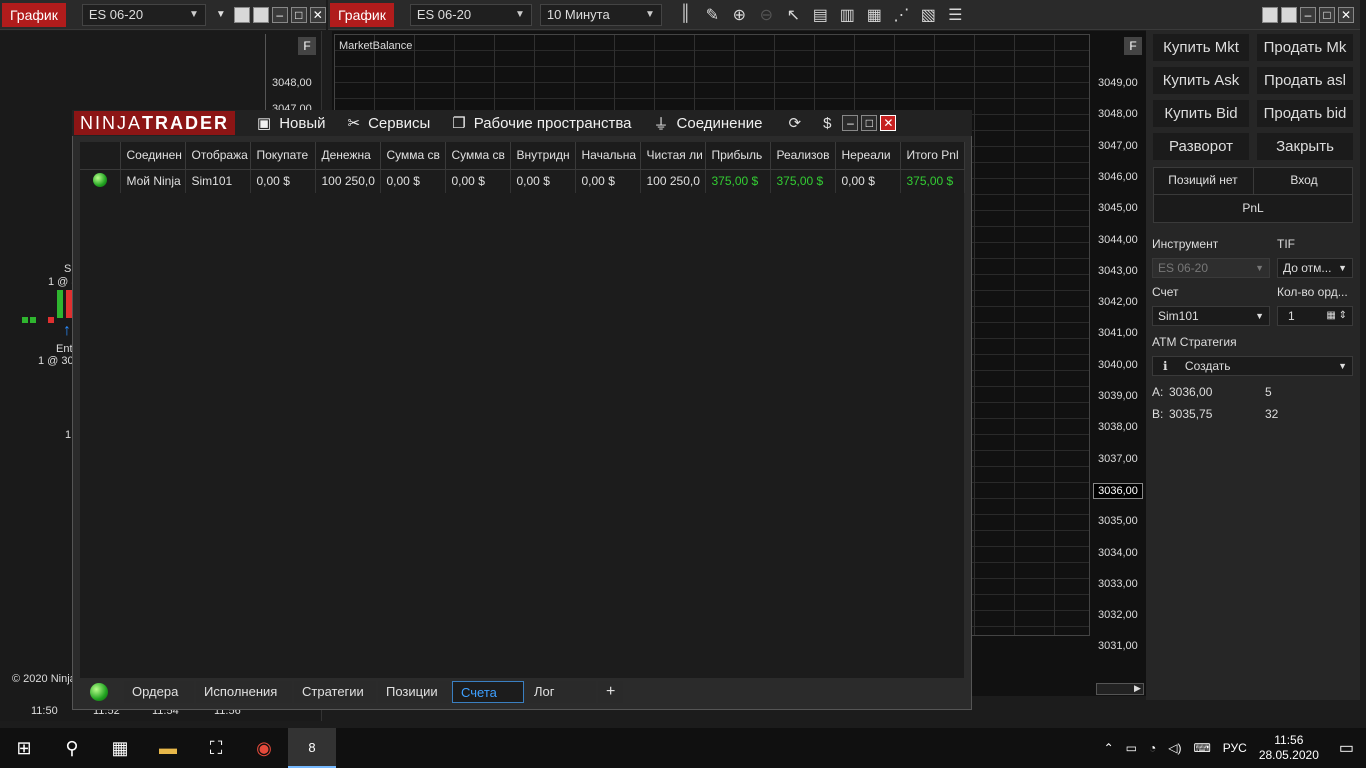  What do you see at coordinates (608, 156) in the screenshot?
I see `column-header: Начальна` at bounding box center [608, 156].